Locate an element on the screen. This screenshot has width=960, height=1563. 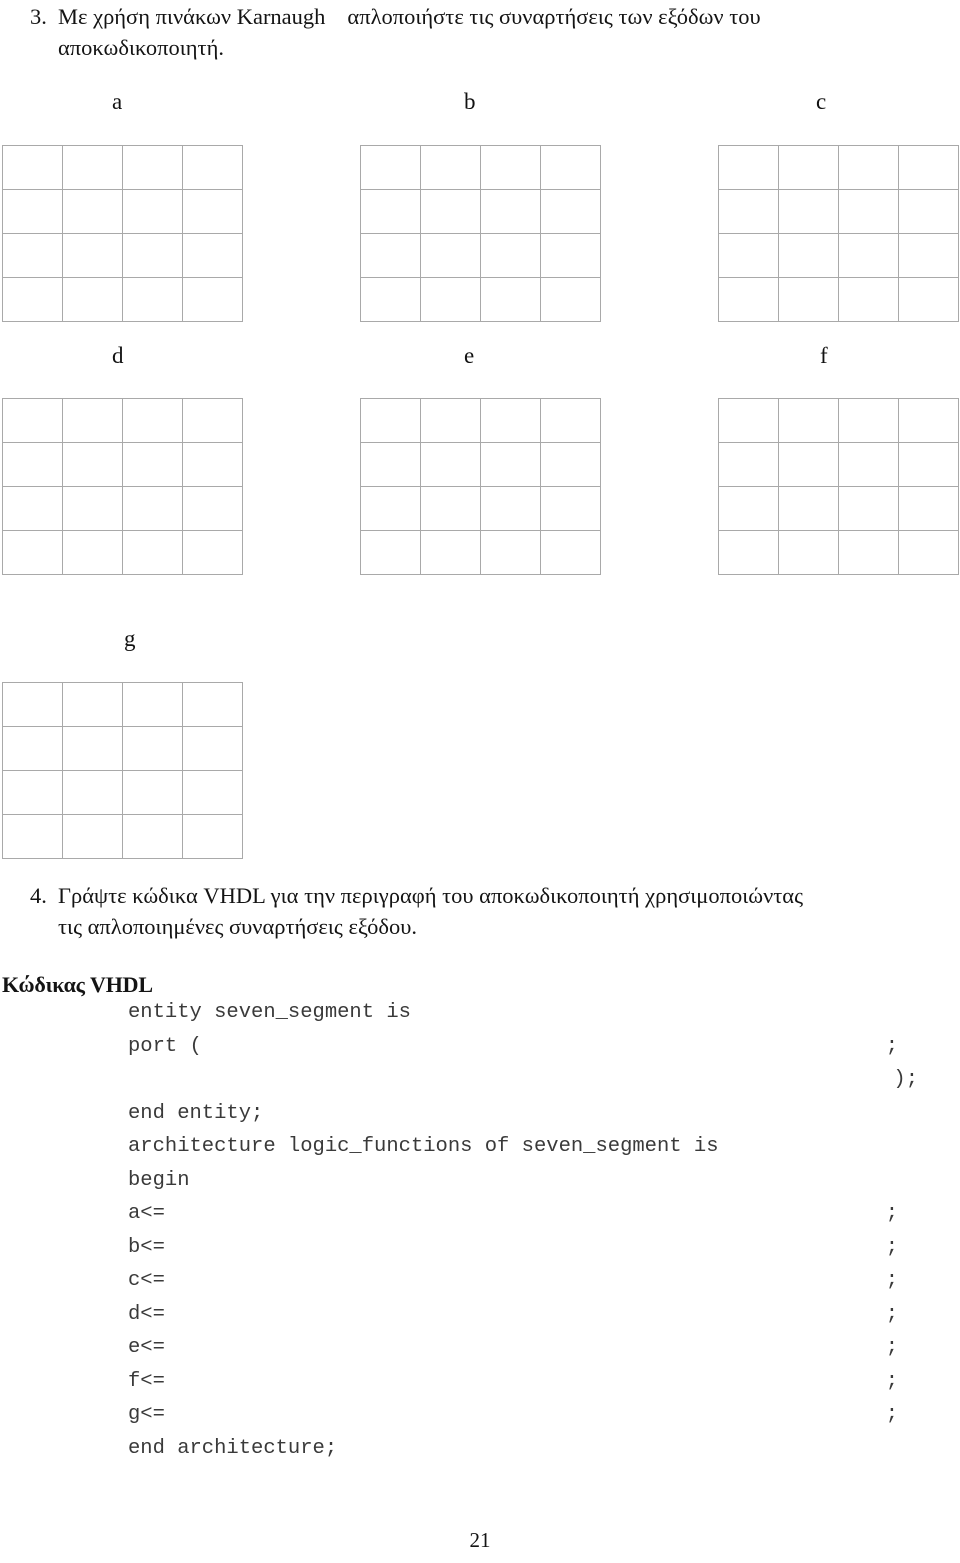
kmap-grid-e is located at coordinates (480, 486).